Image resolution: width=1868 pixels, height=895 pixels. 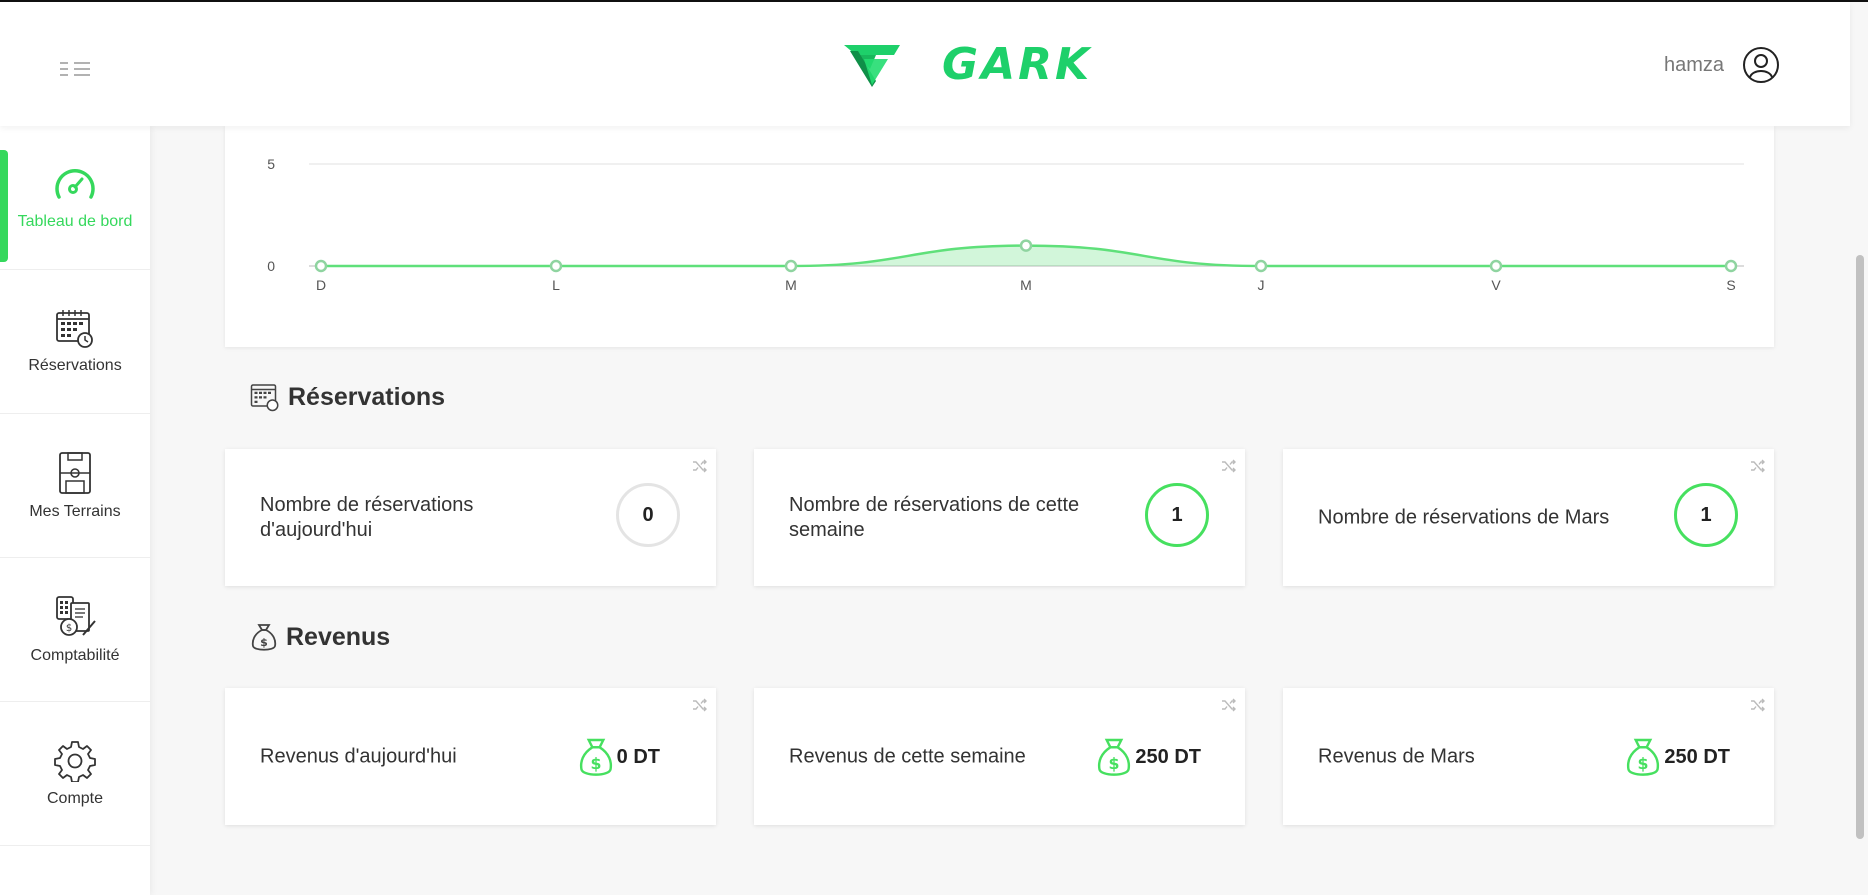 I want to click on sidebar-item-comptabilite: $ Comptabilité, so click(x=75, y=630).